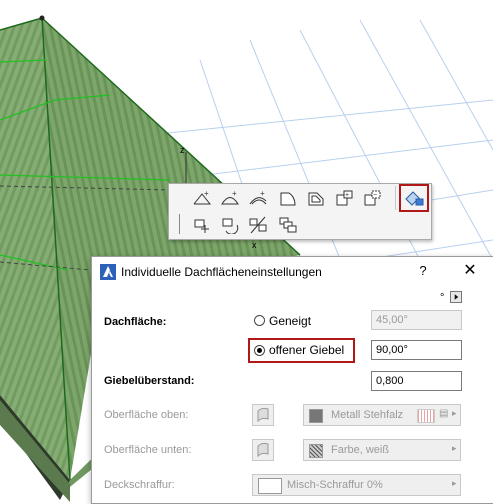  Describe the element at coordinates (254, 245) in the screenshot. I see `x-axis-label: x` at that location.